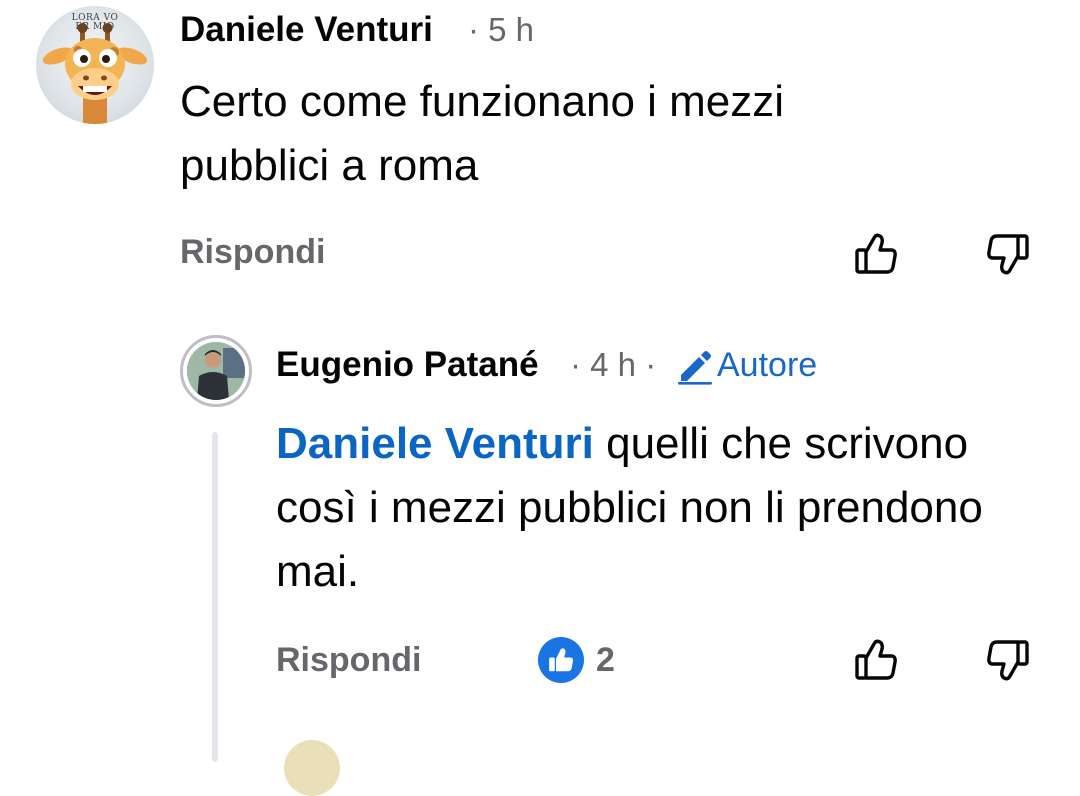  I want to click on giraffe-avatar-icon, so click(95, 73).